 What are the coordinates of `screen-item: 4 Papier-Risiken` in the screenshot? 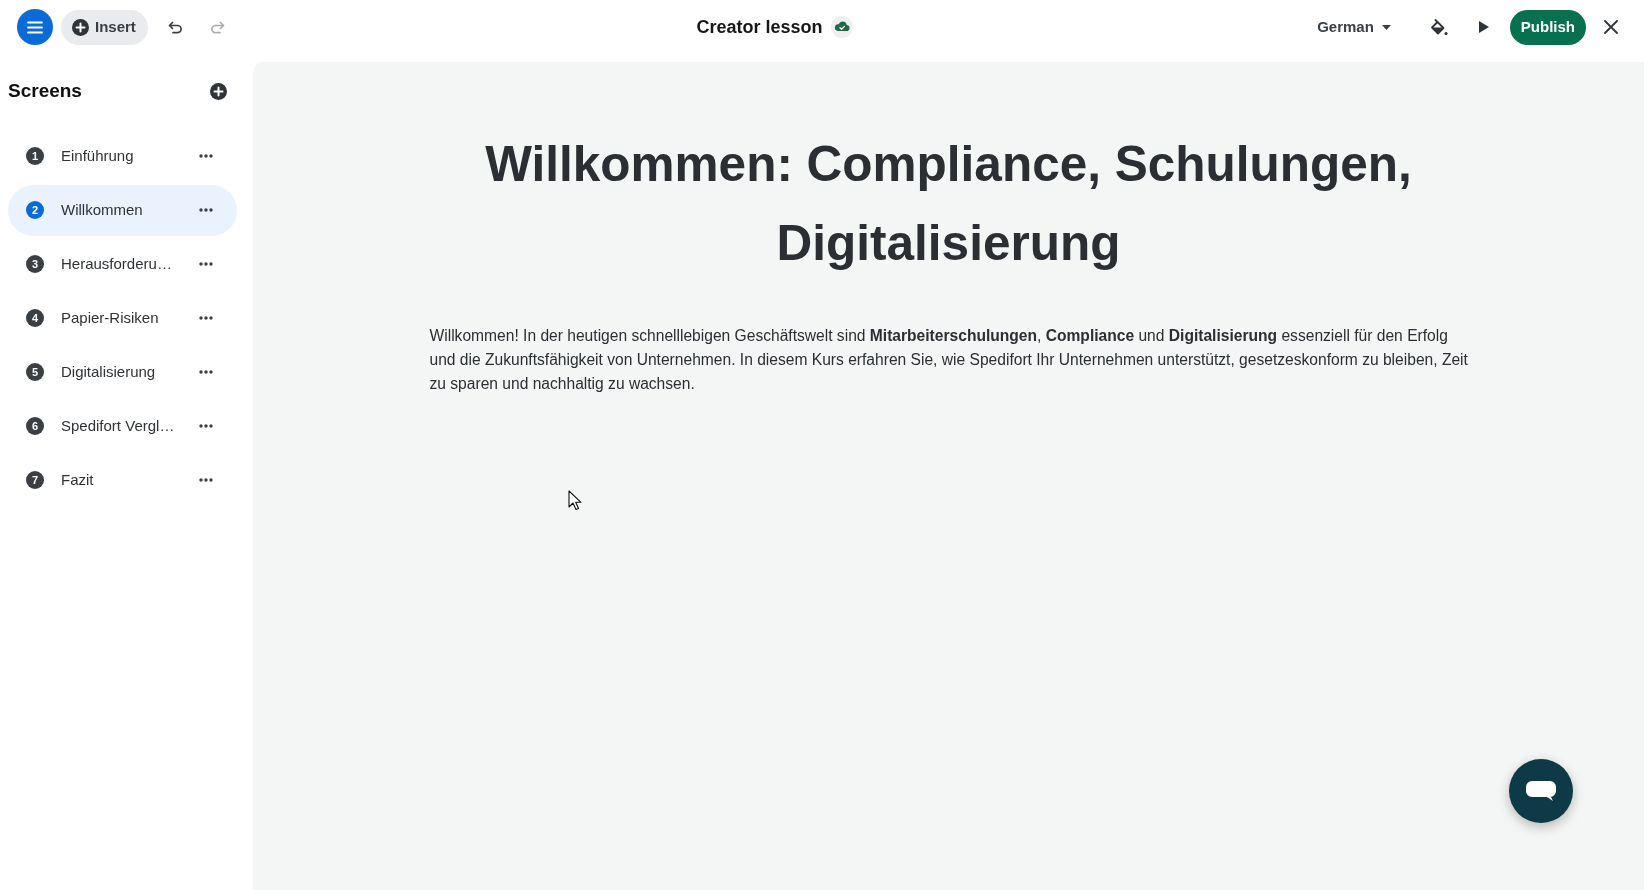 It's located at (122, 318).